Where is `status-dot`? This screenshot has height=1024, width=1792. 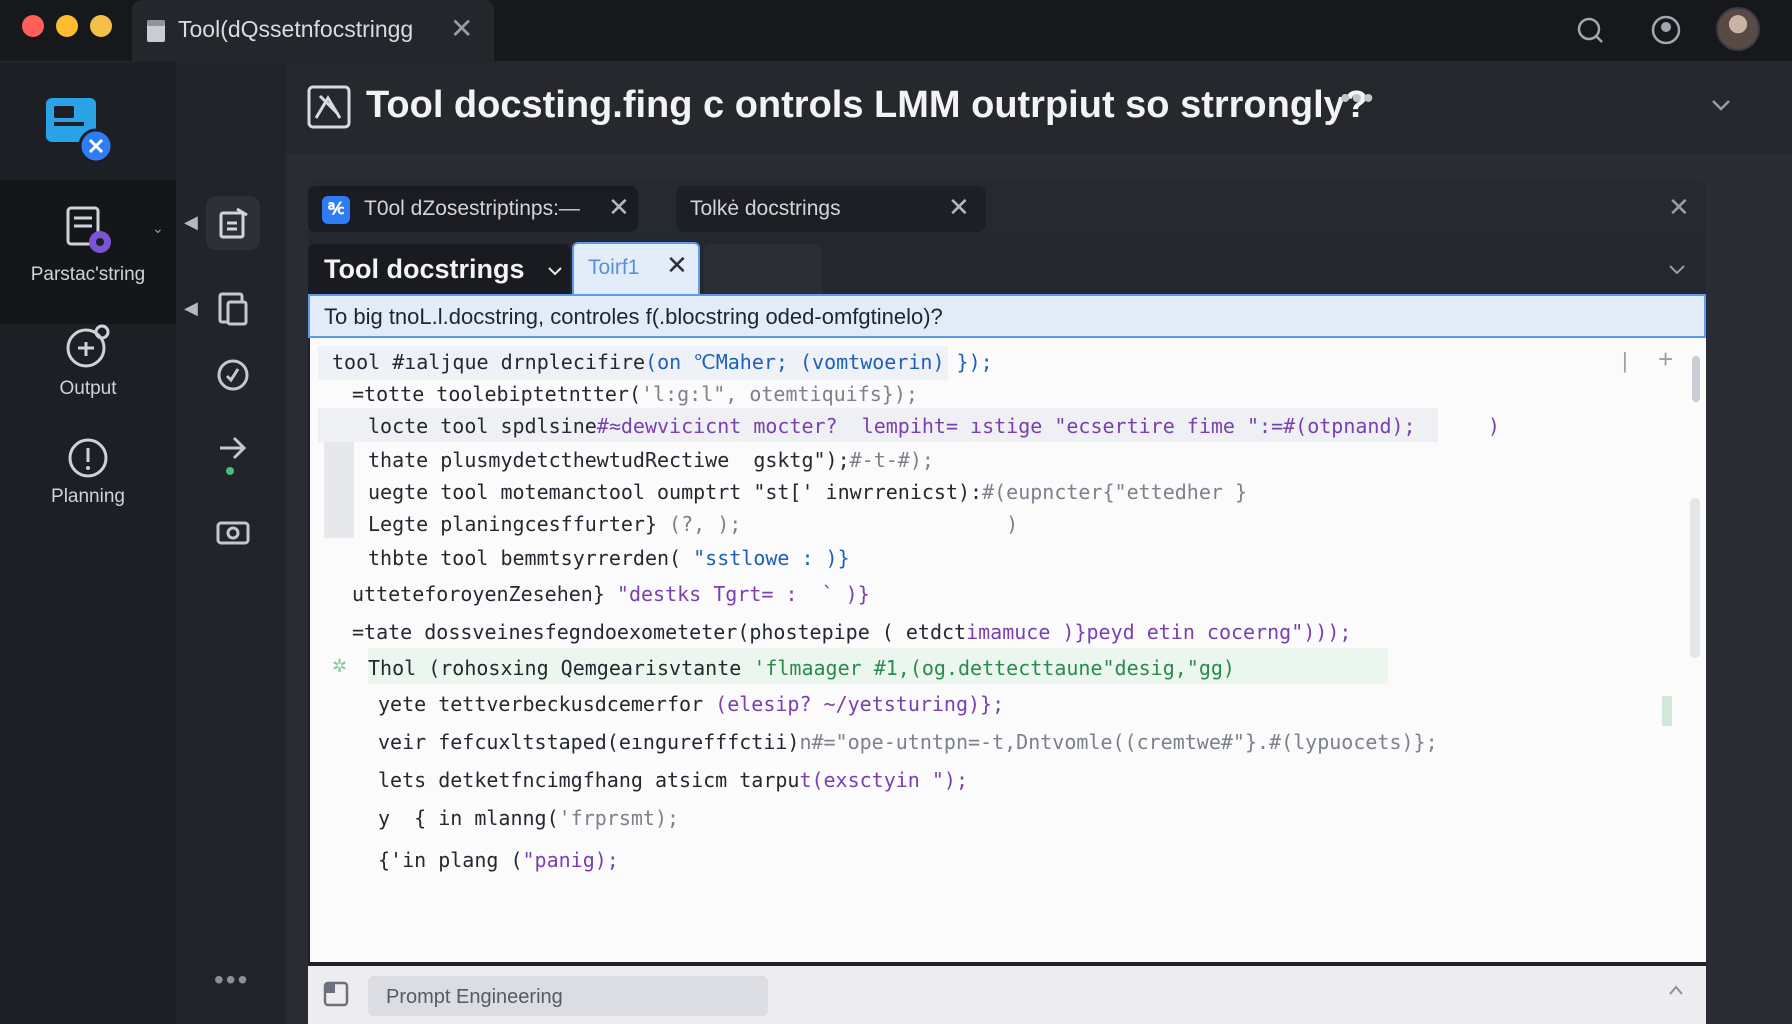
status-dot is located at coordinates (230, 471).